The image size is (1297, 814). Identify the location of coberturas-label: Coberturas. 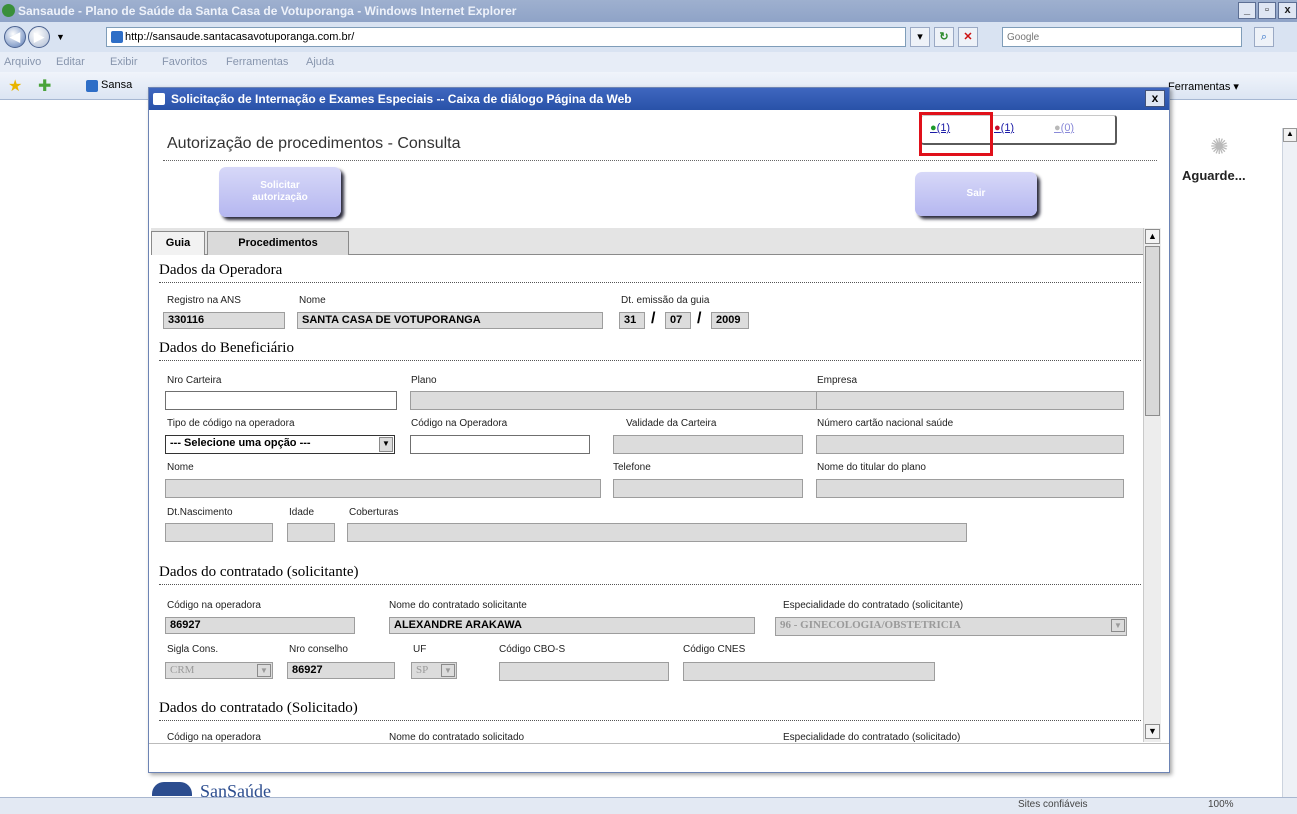
(374, 512).